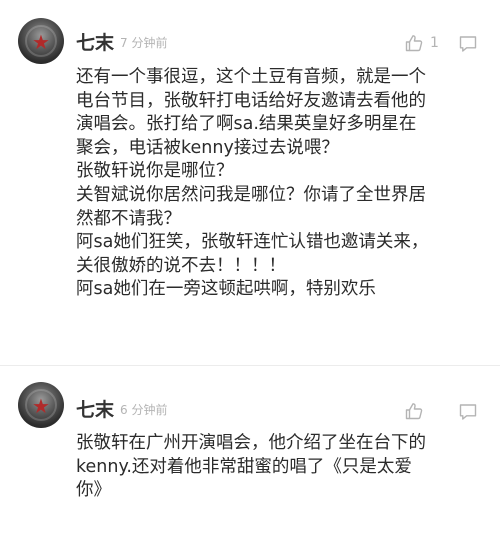 The image size is (500, 540). I want to click on like-button: 1, so click(421, 43).